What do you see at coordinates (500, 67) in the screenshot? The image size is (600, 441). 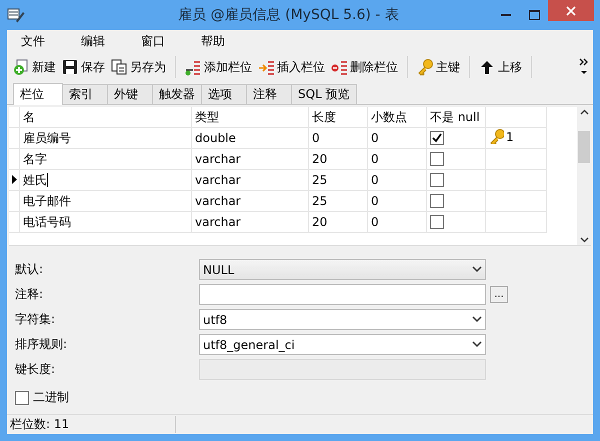 I see `toolbar-button: 上移` at bounding box center [500, 67].